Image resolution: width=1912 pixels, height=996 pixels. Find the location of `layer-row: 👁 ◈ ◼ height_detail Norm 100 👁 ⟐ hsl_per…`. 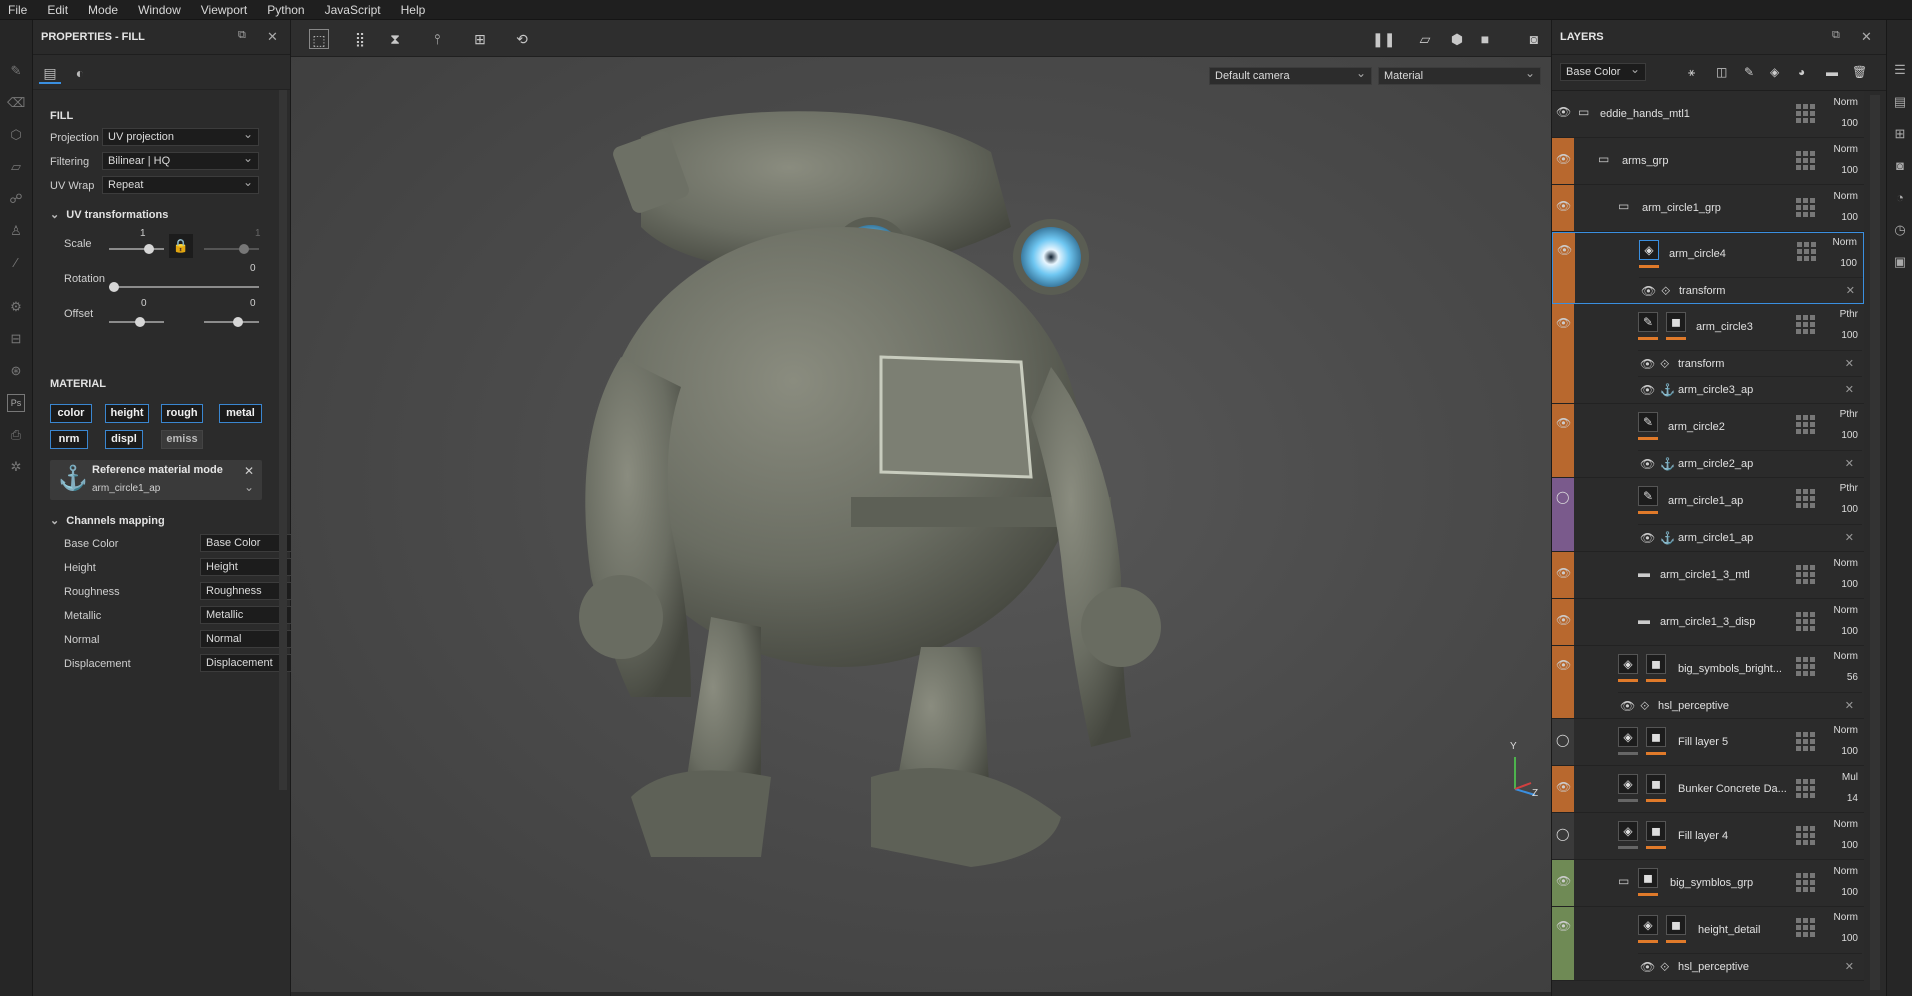

layer-row: 👁 ◈ ◼ height_detail Norm 100 👁 ⟐ hsl_per… is located at coordinates (1708, 944).